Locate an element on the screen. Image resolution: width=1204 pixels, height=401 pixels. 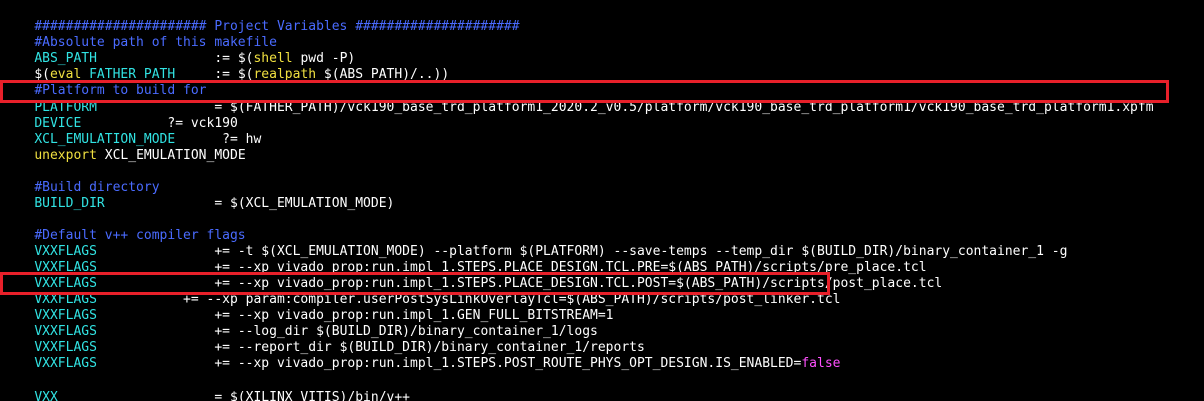
comment-line: #Absolute path of this makefile is located at coordinates (140, 34).